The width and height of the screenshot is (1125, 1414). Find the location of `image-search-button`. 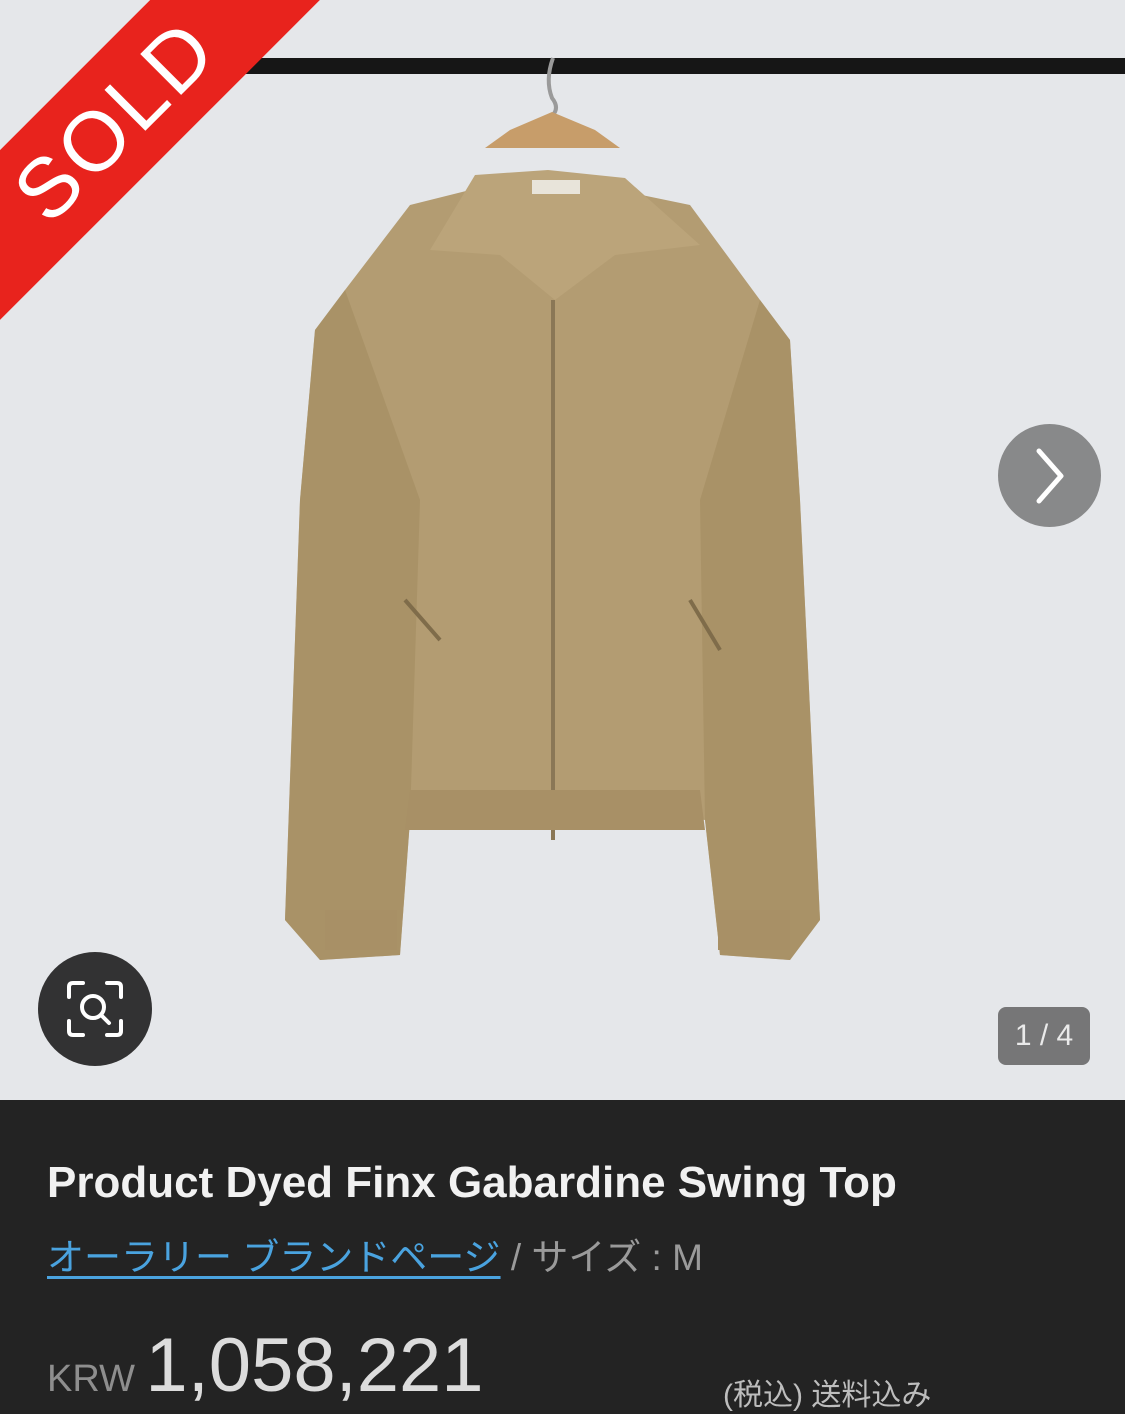

image-search-button is located at coordinates (95, 1009).